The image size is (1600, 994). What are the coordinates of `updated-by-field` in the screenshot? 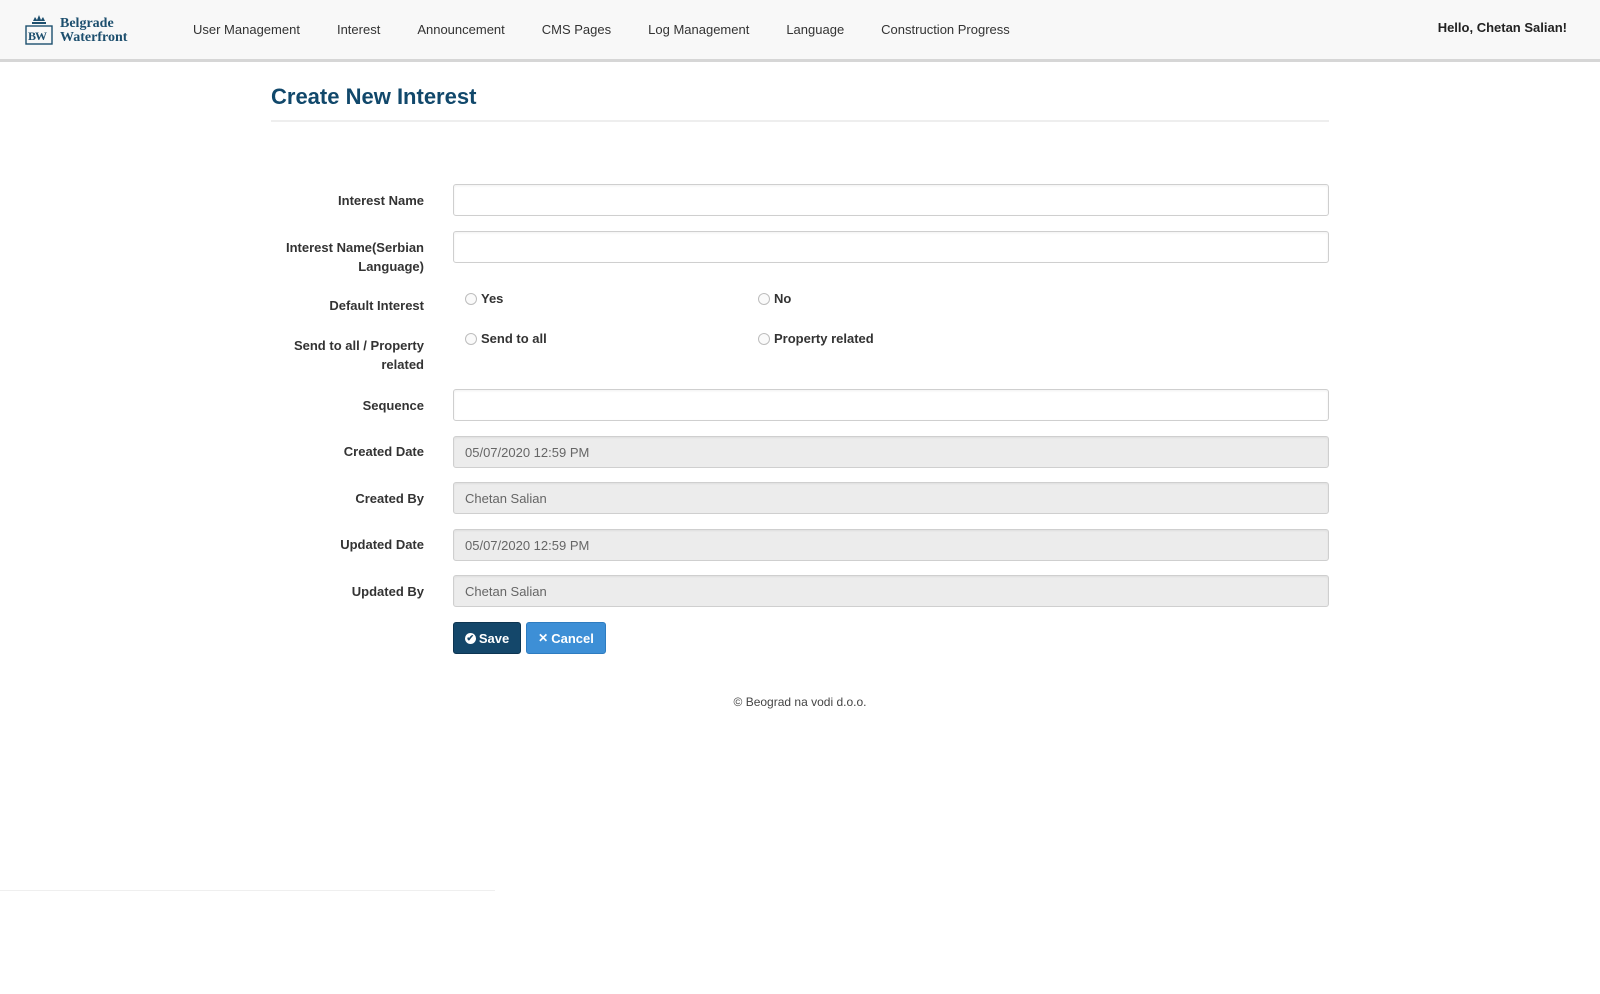 It's located at (891, 591).